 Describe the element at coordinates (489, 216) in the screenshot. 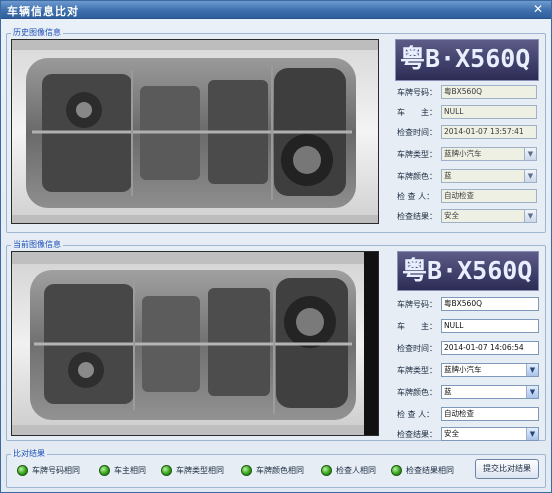

I see `history-check-result-select: 安全 ▼` at that location.